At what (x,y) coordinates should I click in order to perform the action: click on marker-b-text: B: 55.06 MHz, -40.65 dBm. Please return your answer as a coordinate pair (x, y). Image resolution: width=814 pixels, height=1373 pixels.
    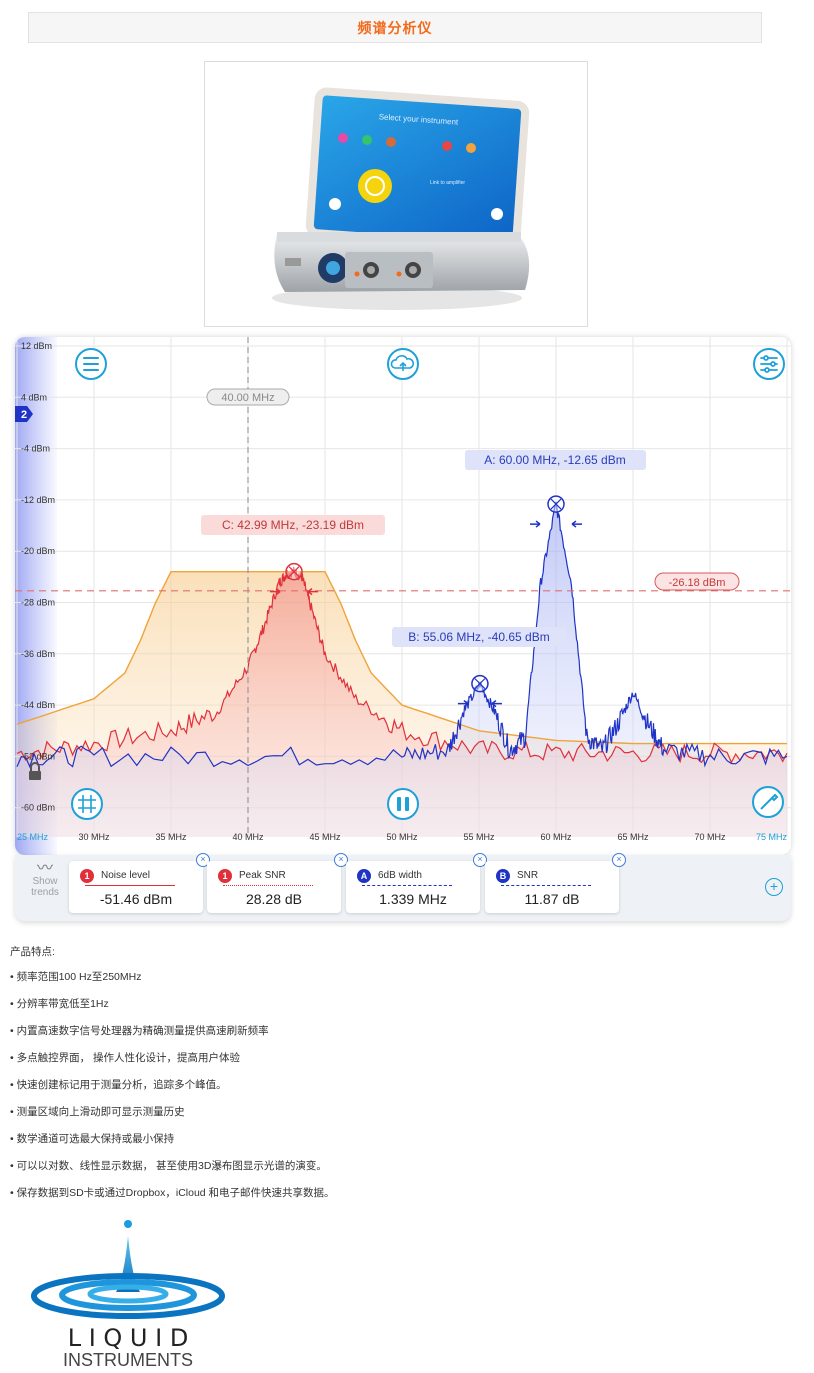
    Looking at the image, I should click on (478, 637).